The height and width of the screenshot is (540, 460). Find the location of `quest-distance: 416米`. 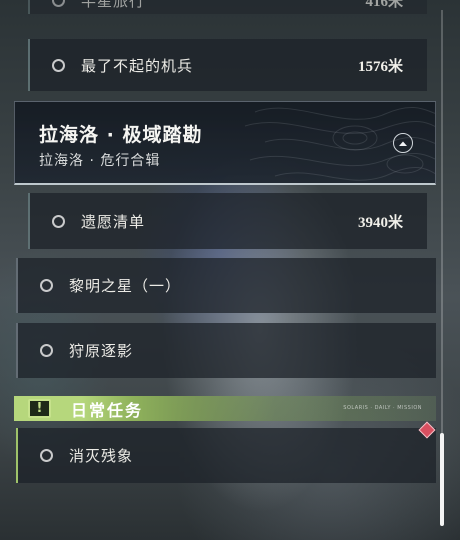

quest-distance: 416米 is located at coordinates (384, 5).